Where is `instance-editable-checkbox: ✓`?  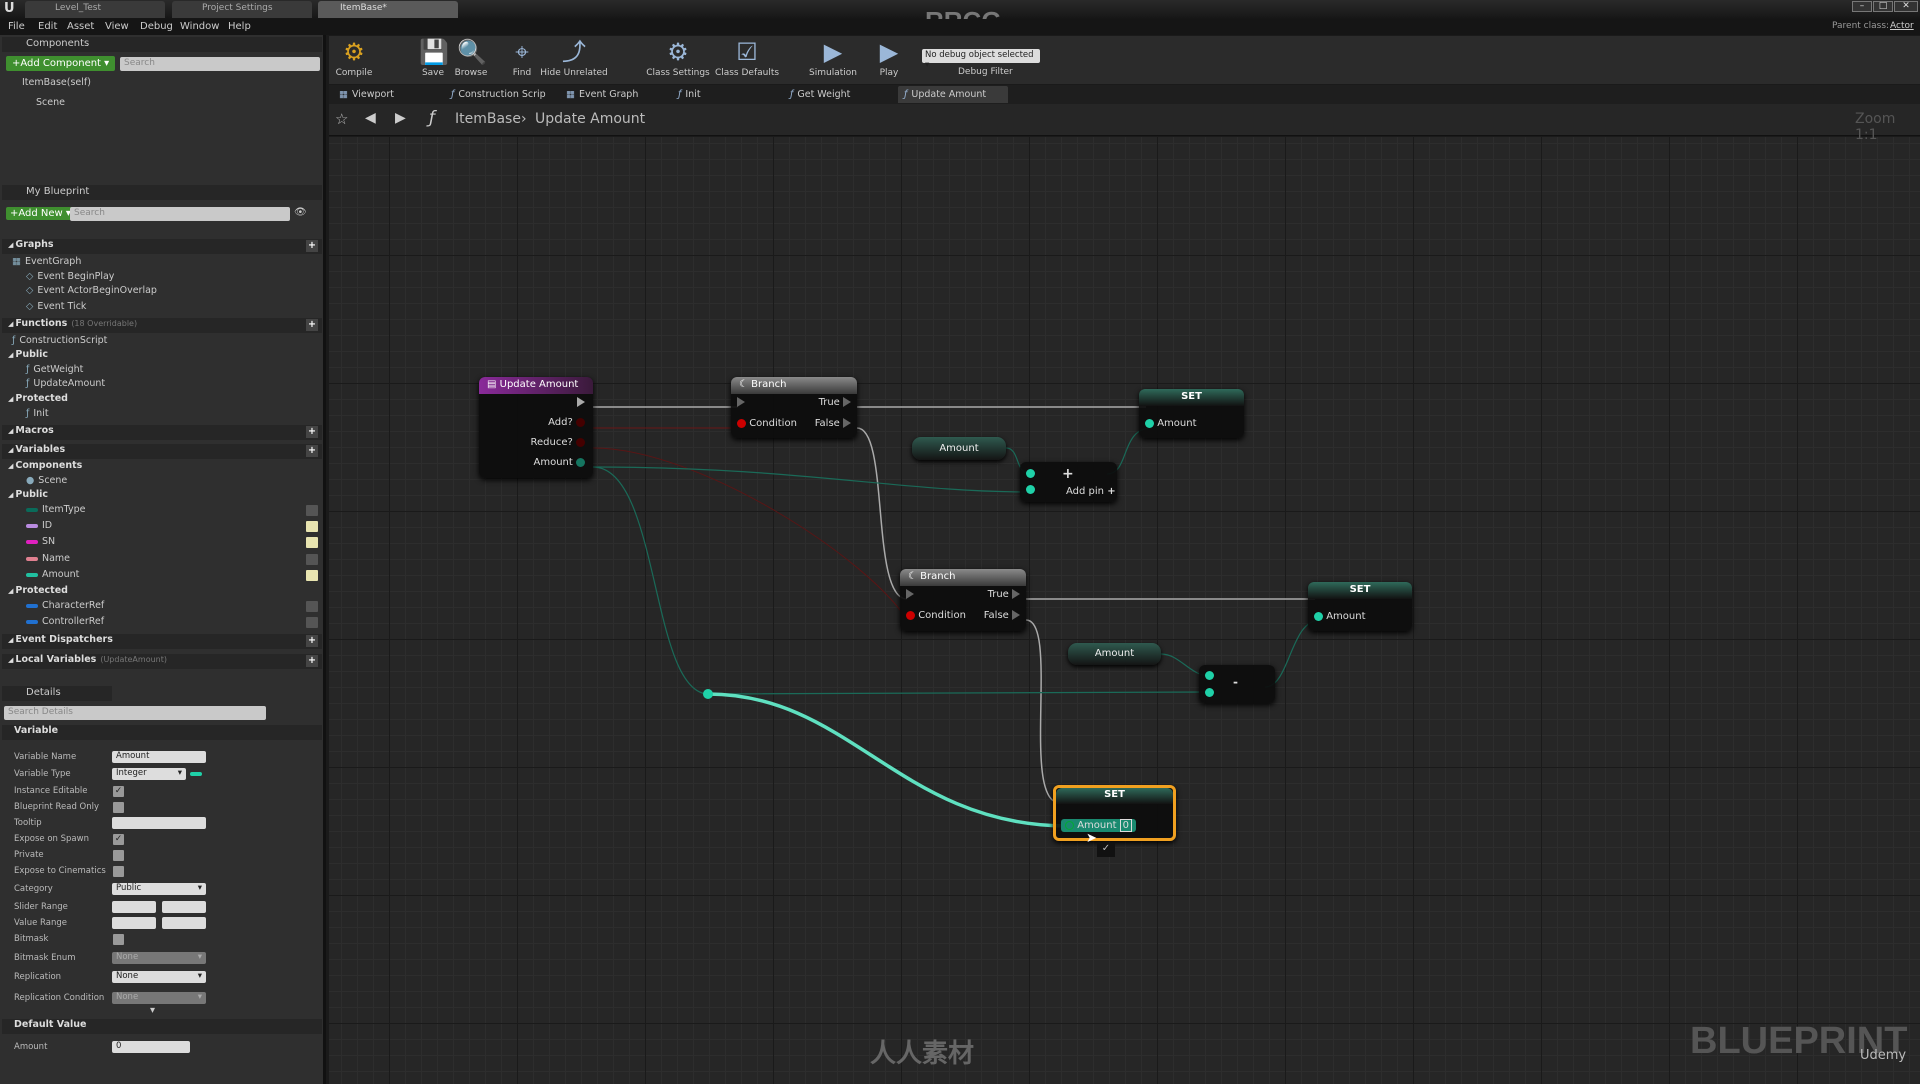 instance-editable-checkbox: ✓ is located at coordinates (118, 791).